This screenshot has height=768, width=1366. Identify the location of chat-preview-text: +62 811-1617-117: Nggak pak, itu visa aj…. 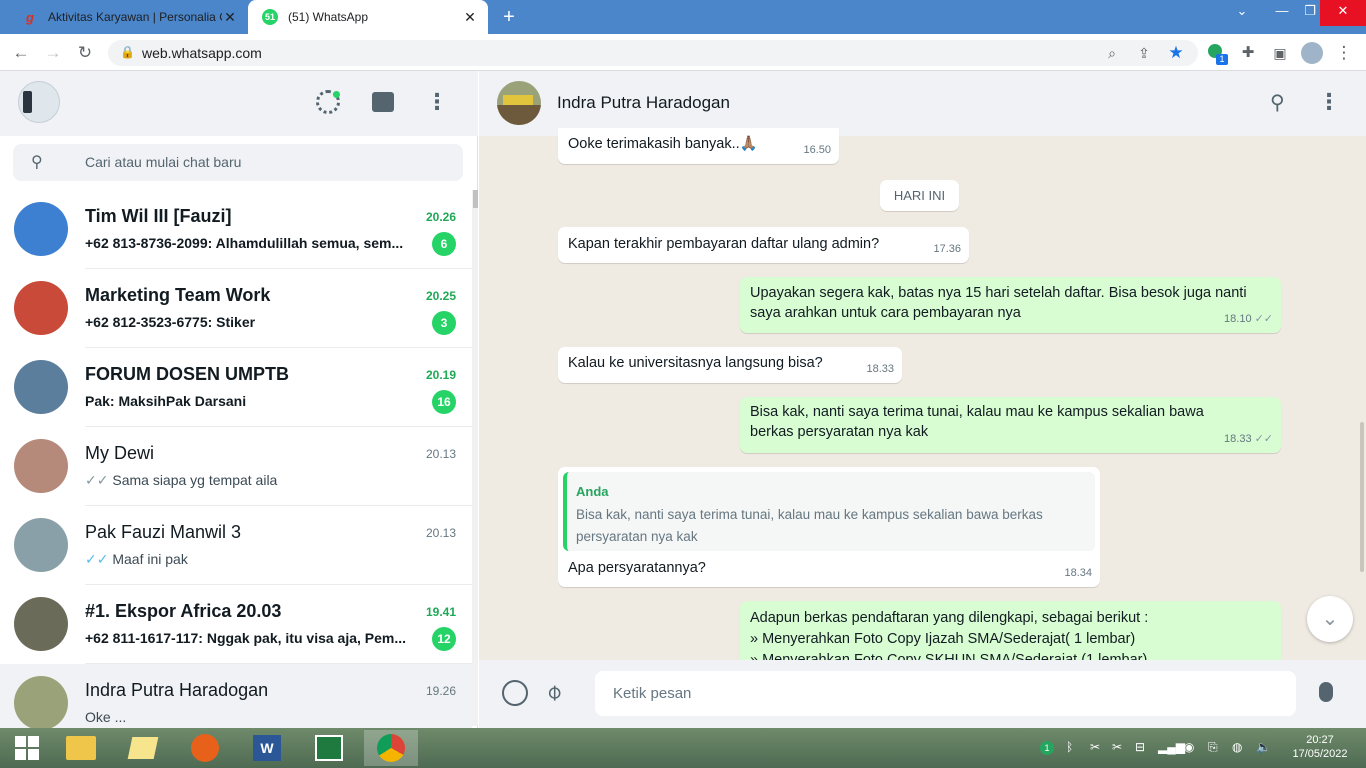
(246, 638).